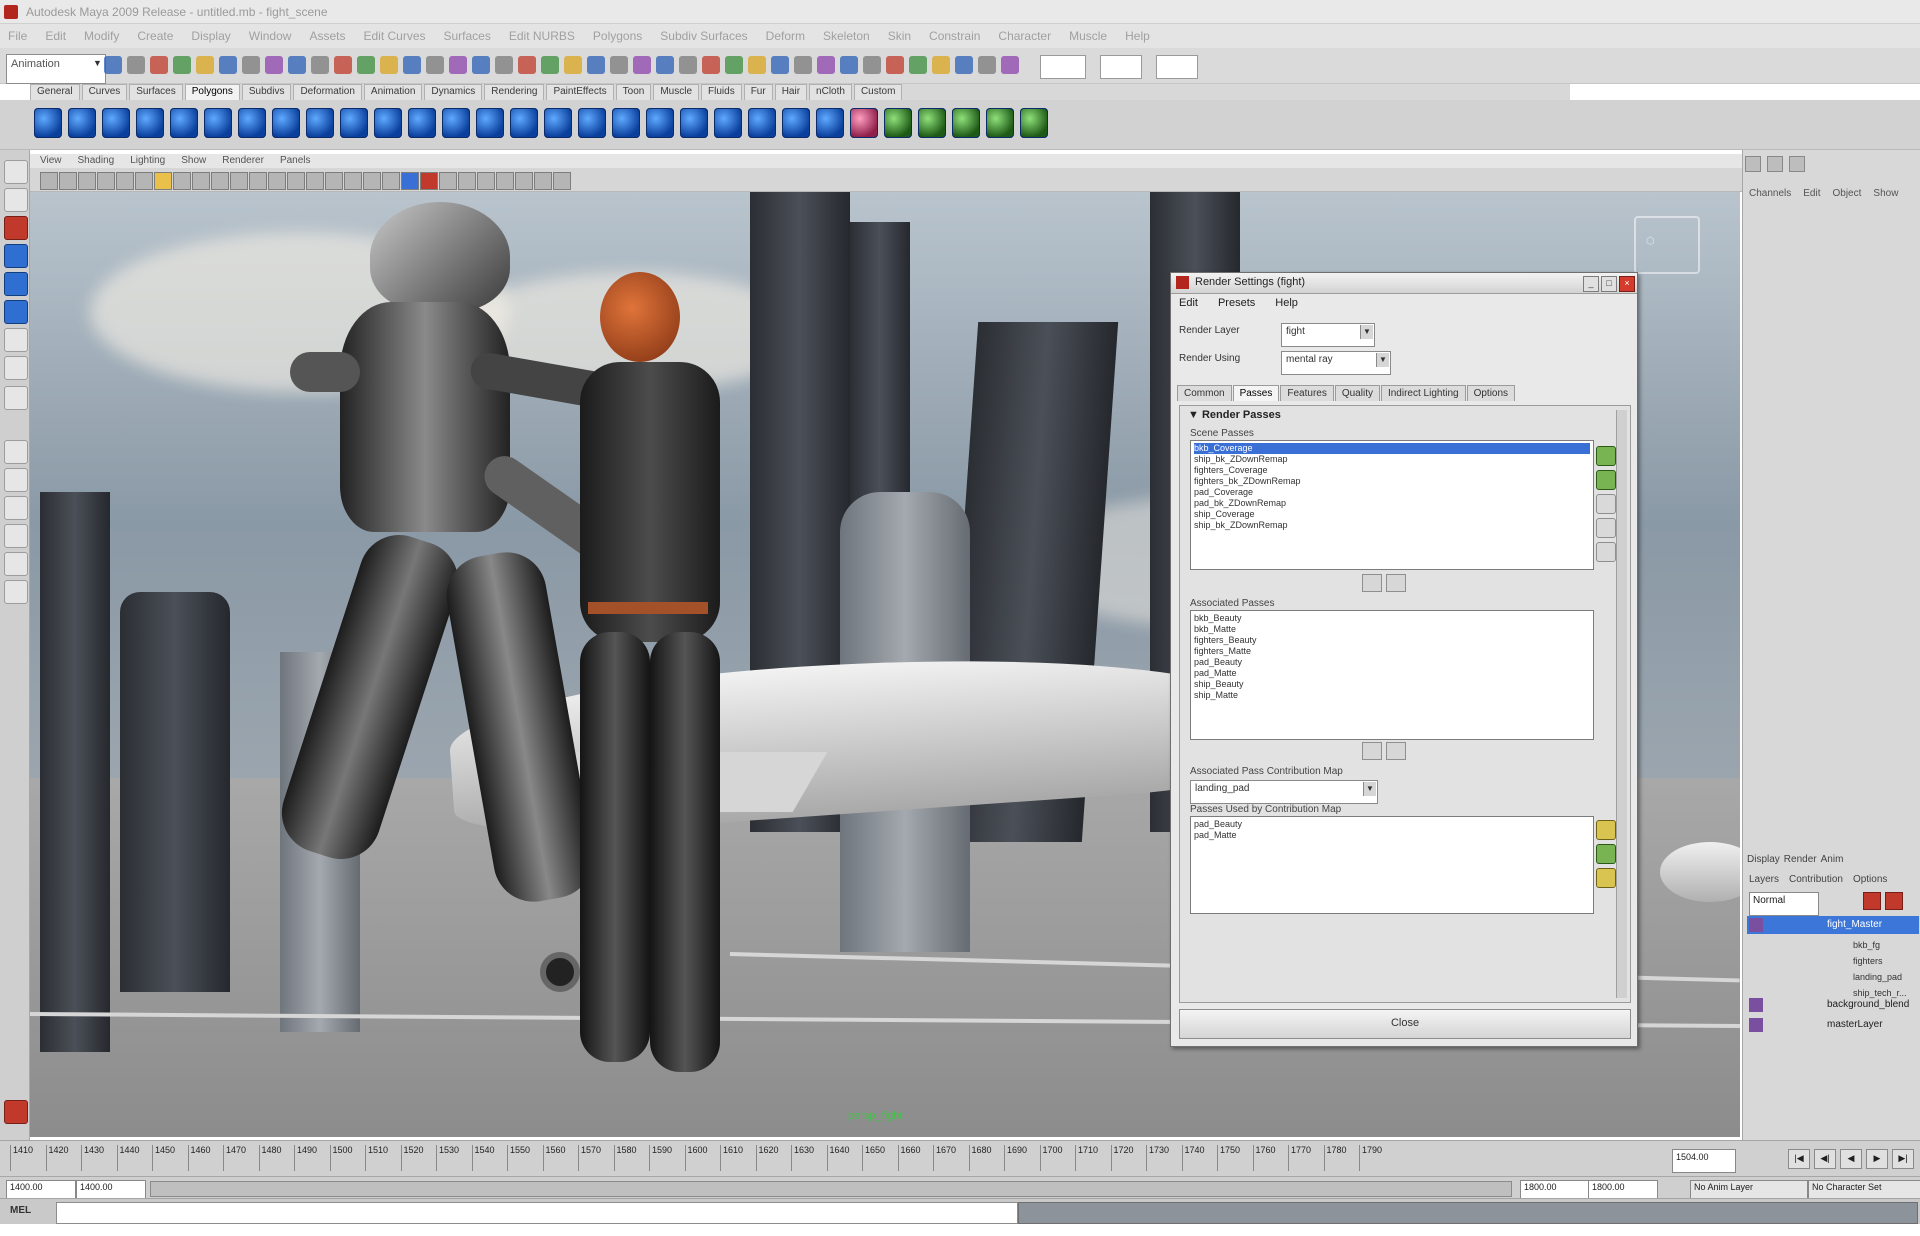  Describe the element at coordinates (1770, 193) in the screenshot. I see `channel-box-menu-channels: Channels` at that location.